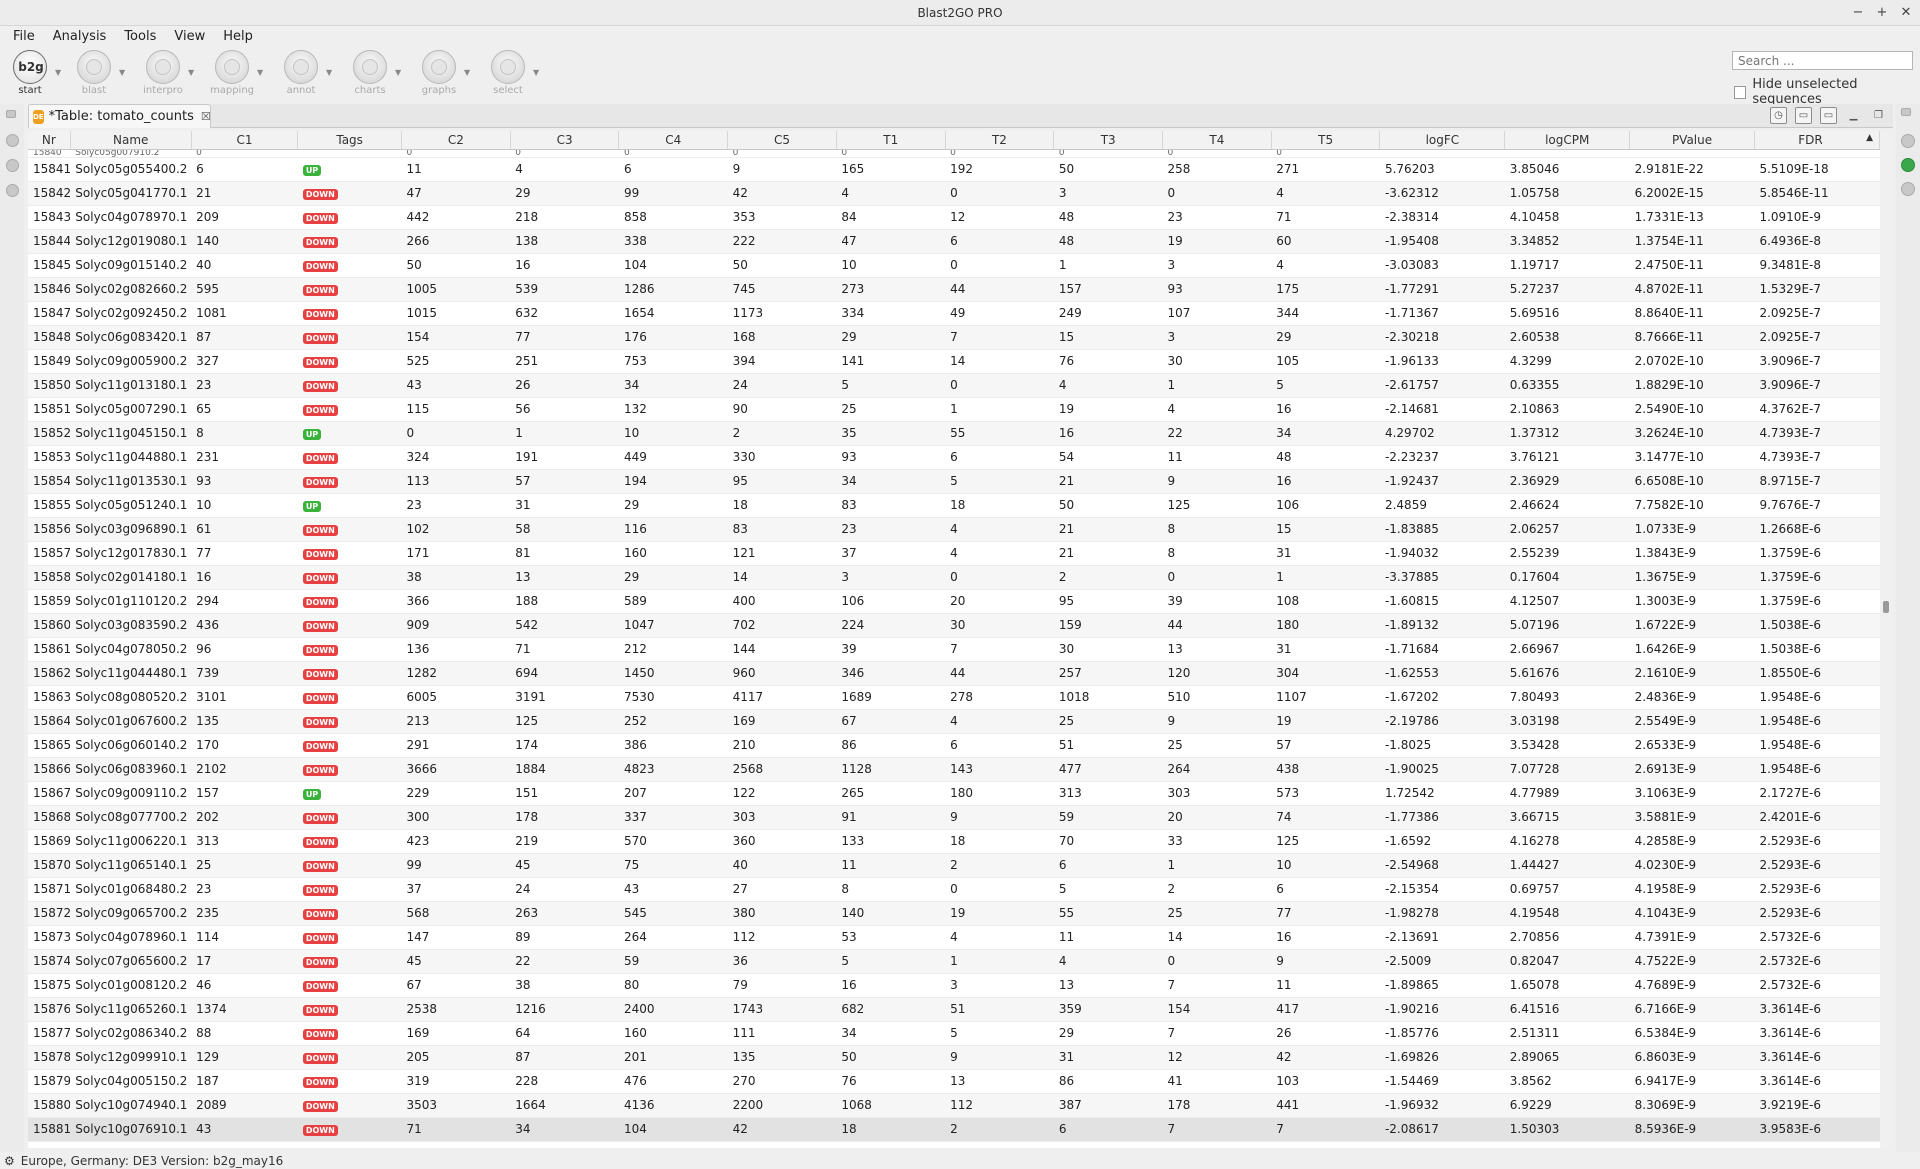  Describe the element at coordinates (1217, 140) in the screenshot. I see `column-header-t4: T4` at that location.